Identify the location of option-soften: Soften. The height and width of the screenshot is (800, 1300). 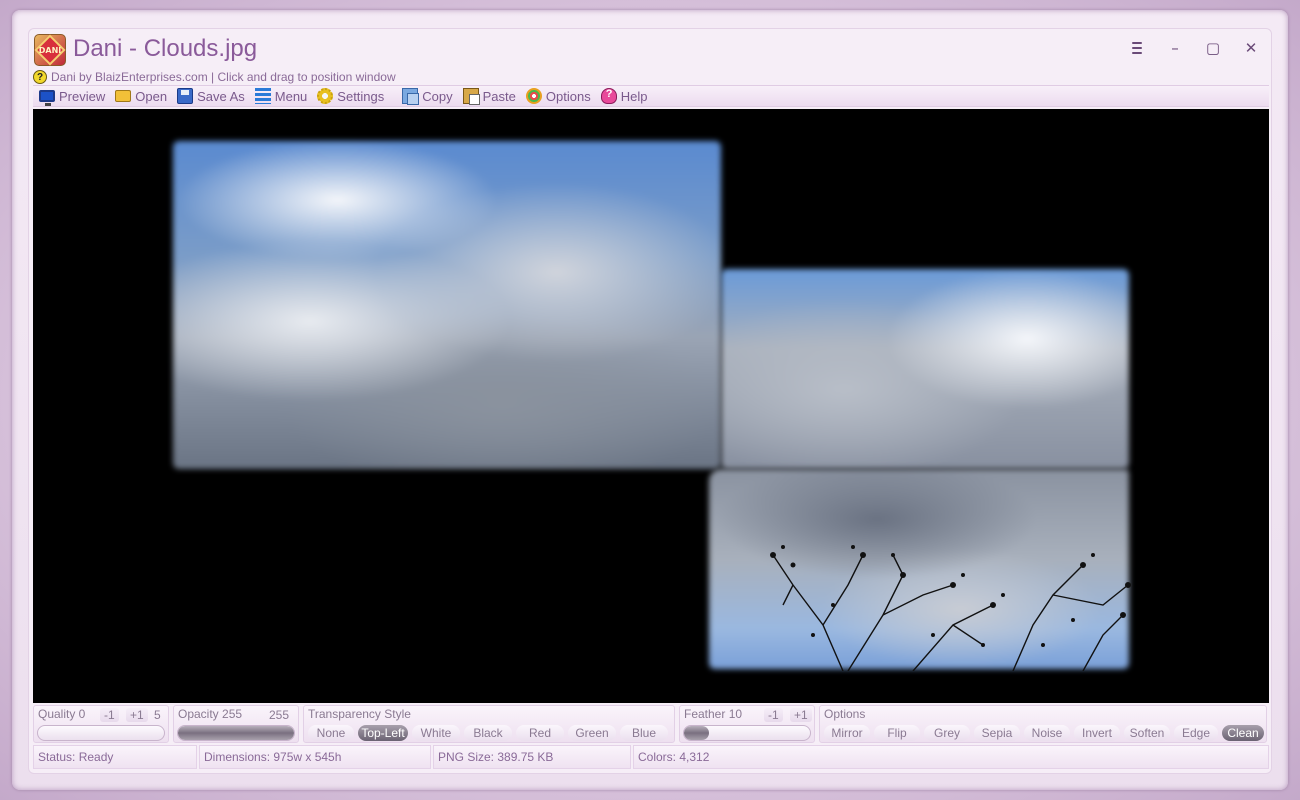
(1147, 733).